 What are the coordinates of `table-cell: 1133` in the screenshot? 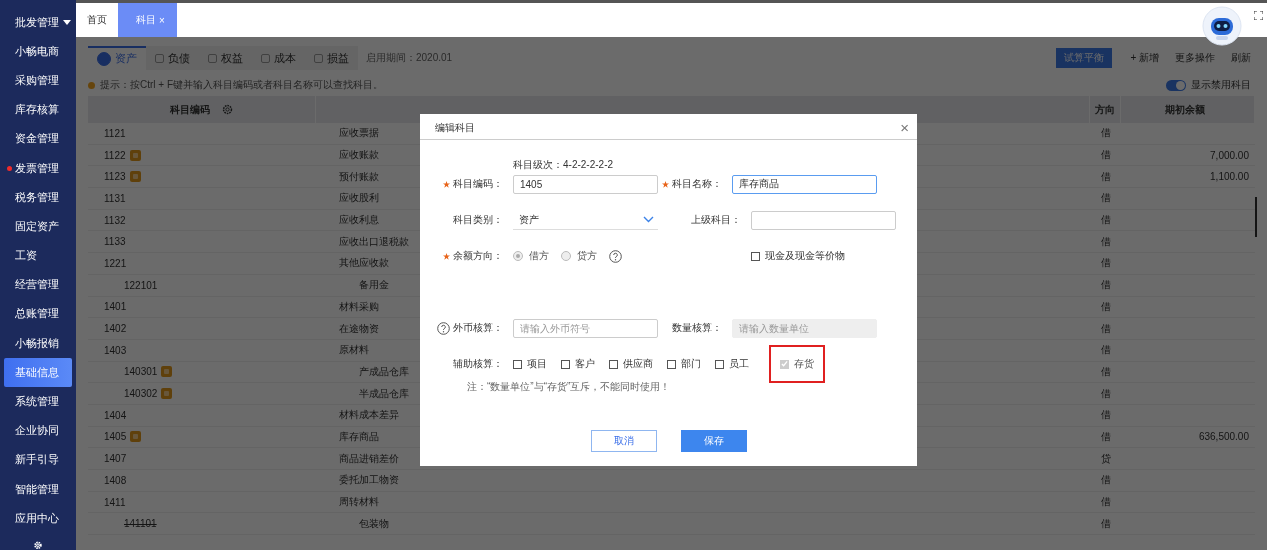 It's located at (115, 242).